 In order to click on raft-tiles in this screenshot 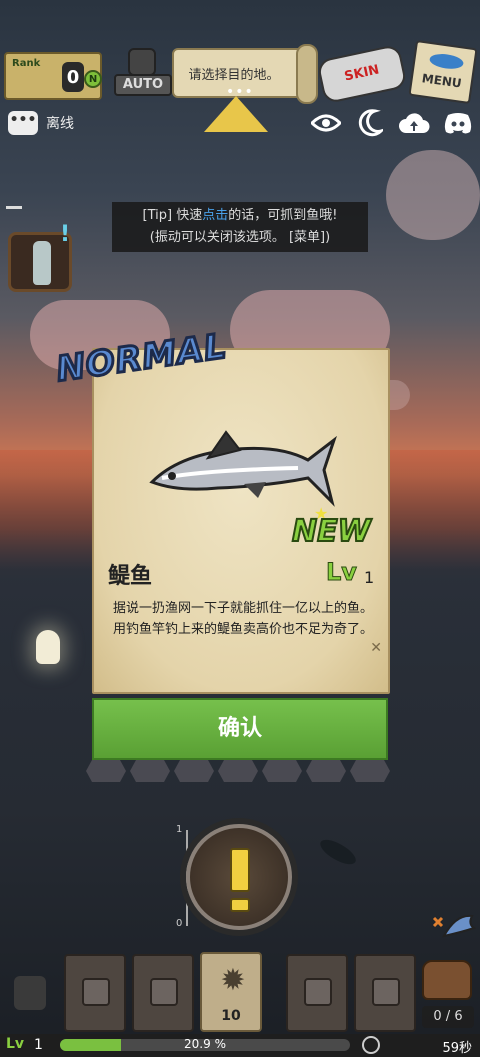, I will do `click(241, 773)`.